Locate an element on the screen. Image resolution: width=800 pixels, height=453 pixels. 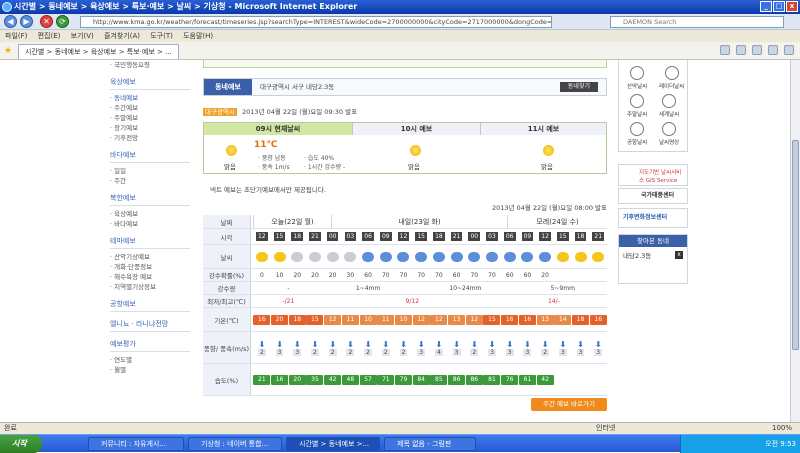
climate-center-banner: 기후변화정보센터 is located at coordinates (653, 218).